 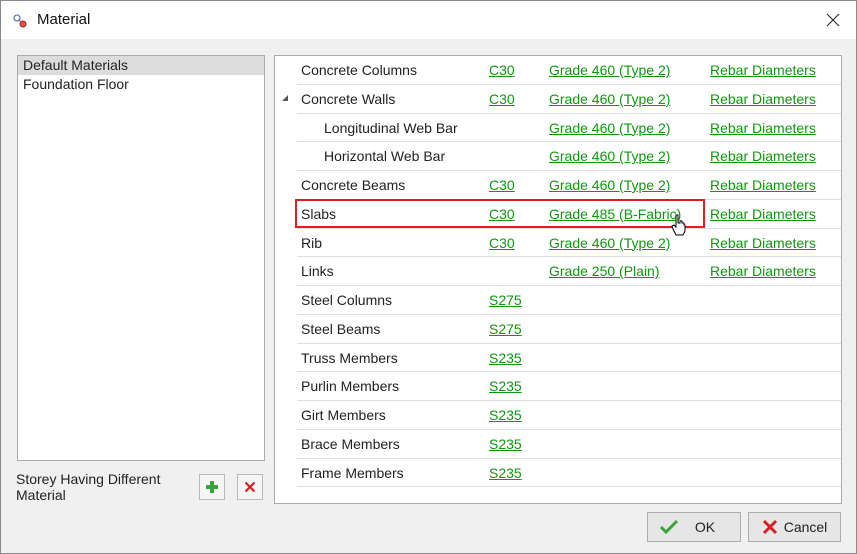 I want to click on material-name: Brace Members, so click(x=350, y=443).